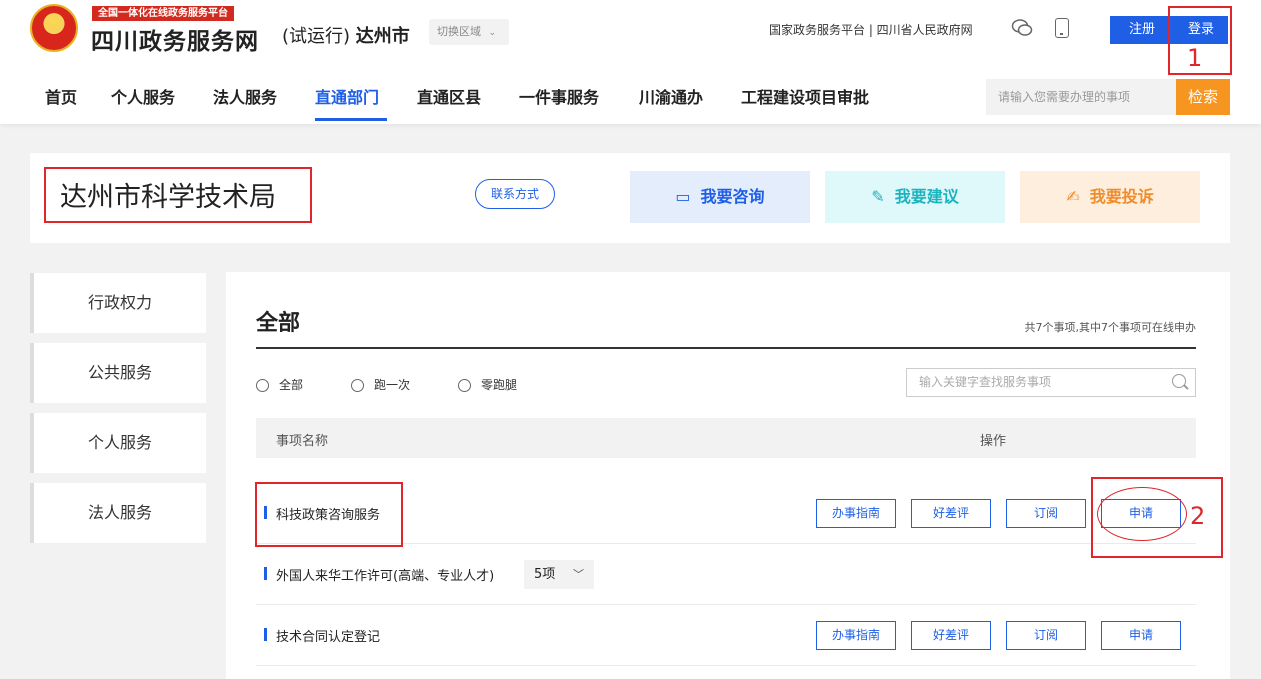 The image size is (1261, 679). What do you see at coordinates (878, 196) in the screenshot?
I see `pen-icon: ✎` at bounding box center [878, 196].